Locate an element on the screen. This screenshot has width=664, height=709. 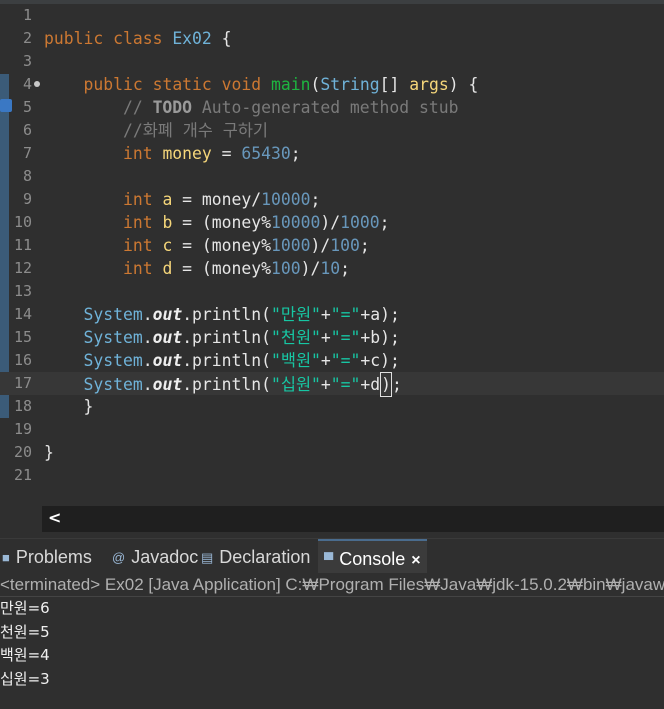
code-line: 8 is located at coordinates (332, 176).